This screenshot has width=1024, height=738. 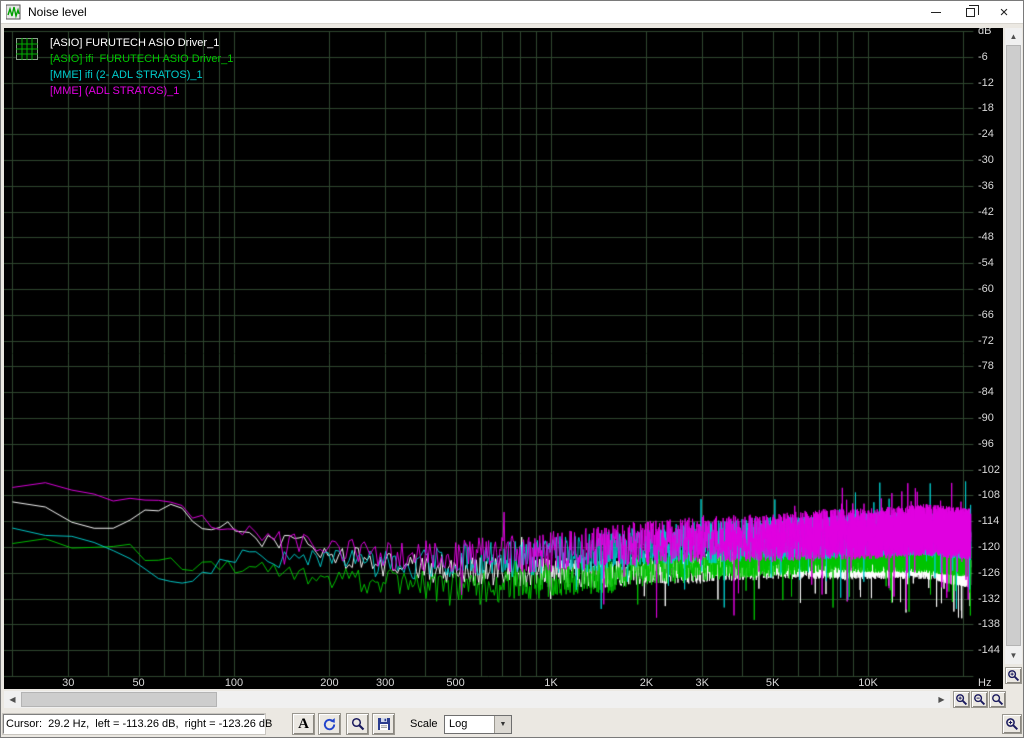 I want to click on save-button, so click(x=383, y=724).